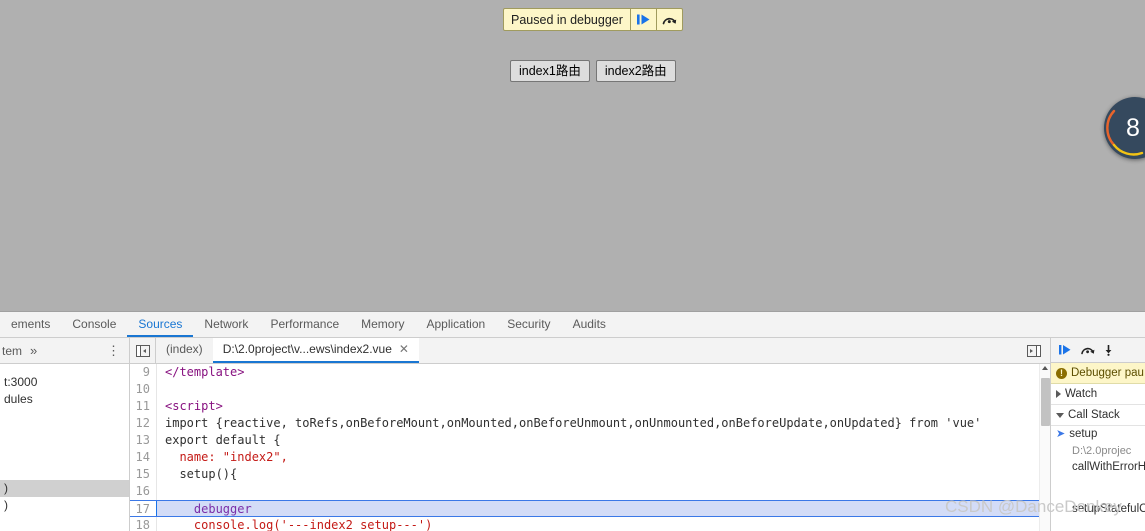 The image size is (1145, 531). I want to click on chevron-right-icon, so click(1058, 394).